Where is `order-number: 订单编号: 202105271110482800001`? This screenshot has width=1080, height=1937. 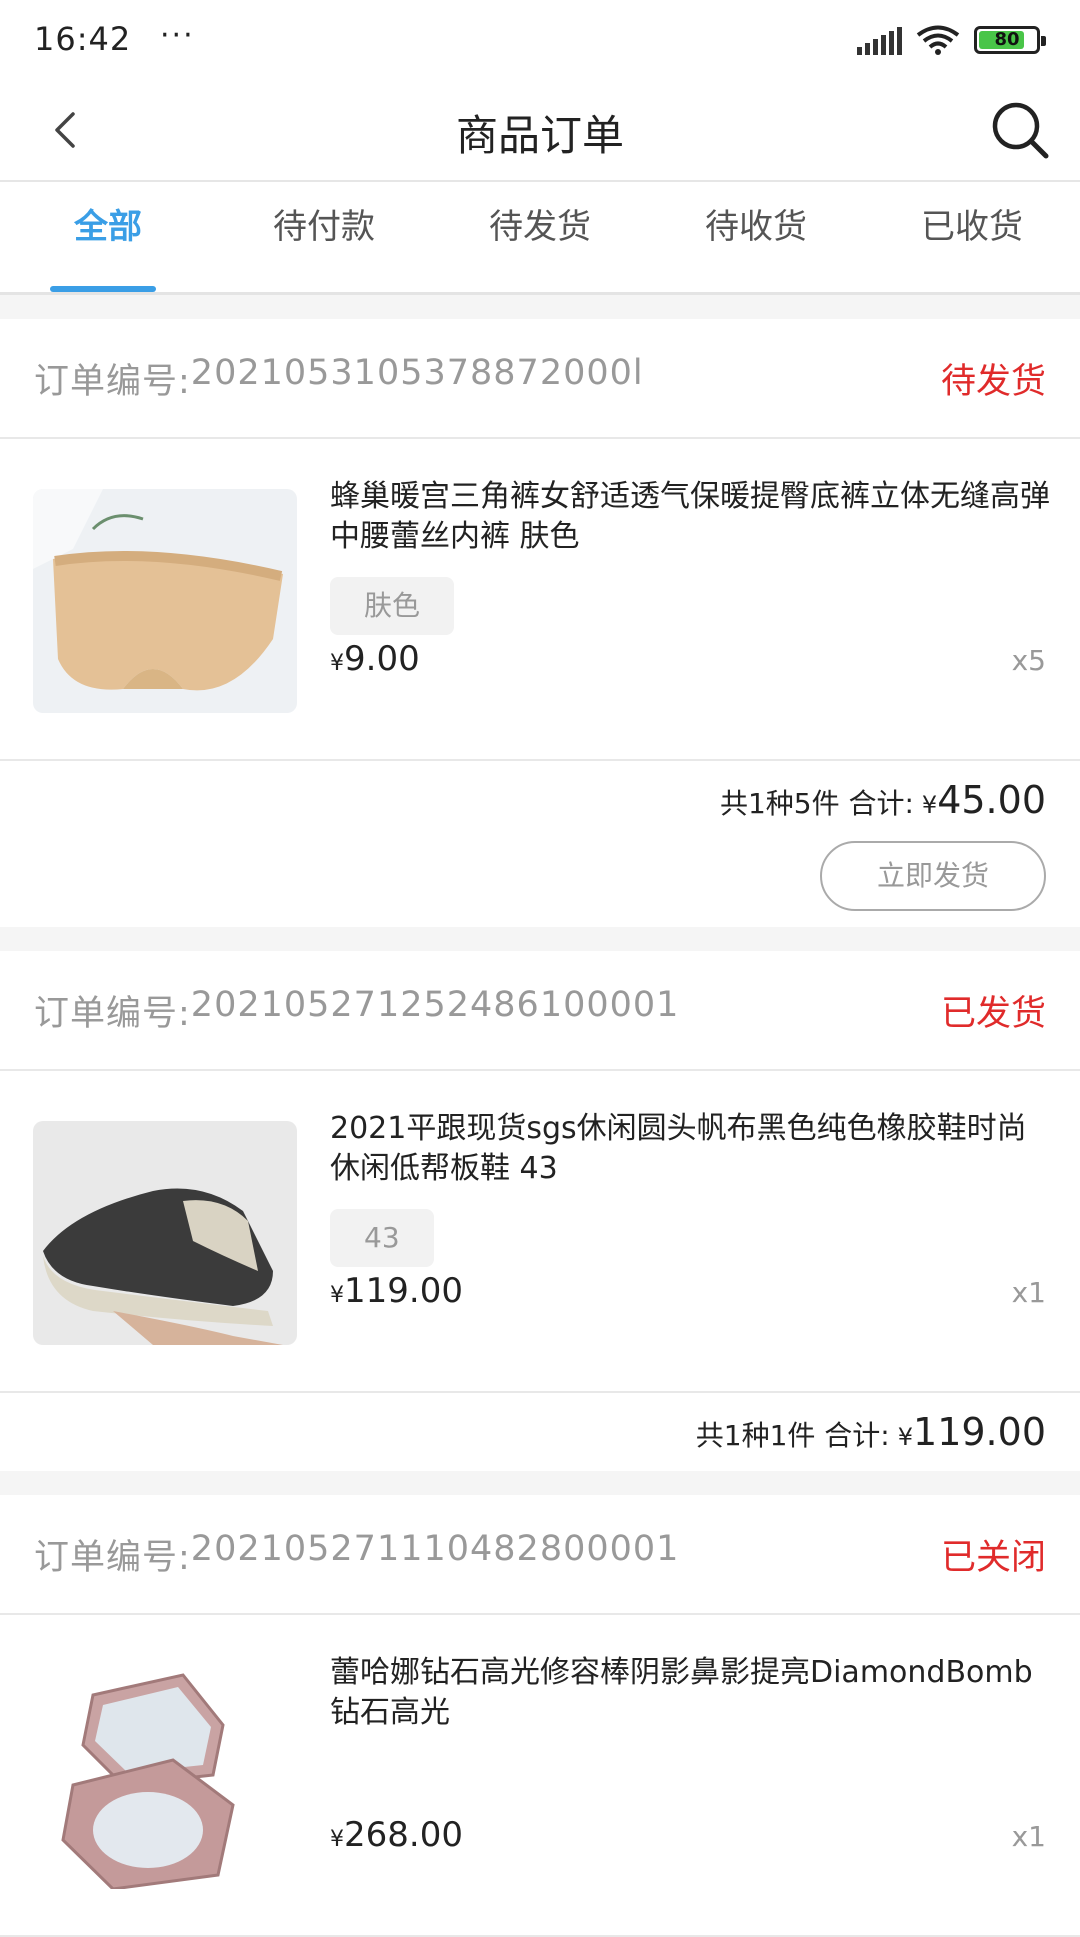
order-number: 订单编号: 202105271110482800001 is located at coordinates (356, 1554).